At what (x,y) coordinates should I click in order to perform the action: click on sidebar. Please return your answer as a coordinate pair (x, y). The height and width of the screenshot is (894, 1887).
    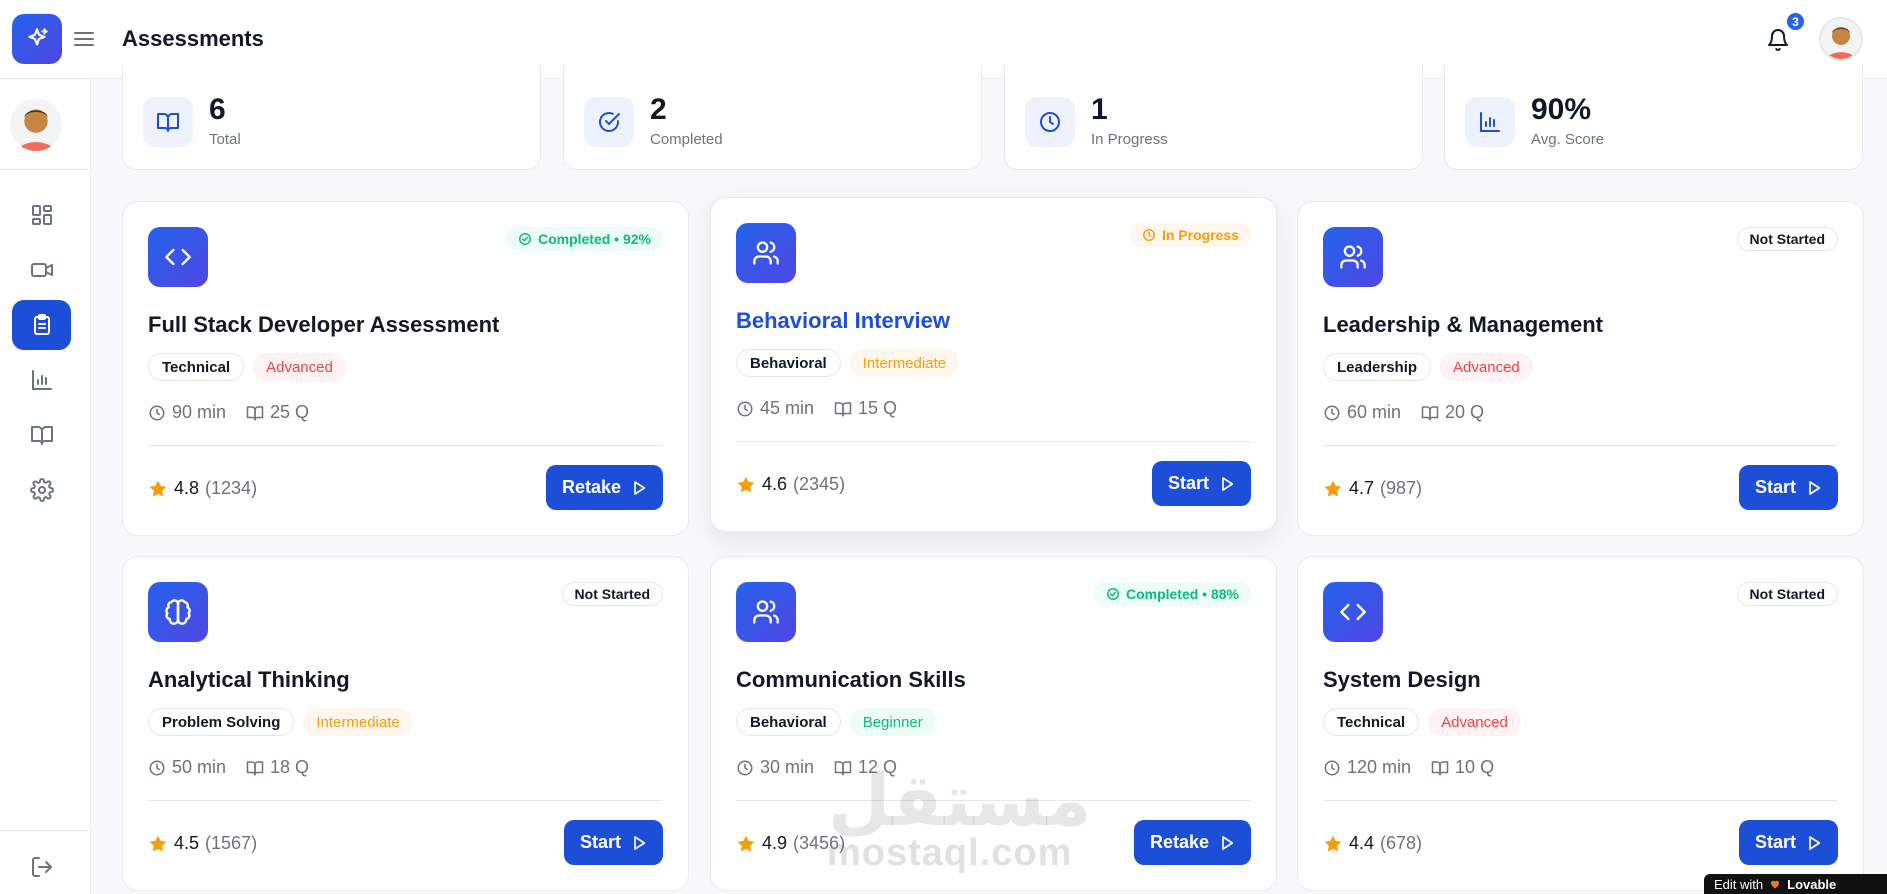
    Looking at the image, I should click on (45, 486).